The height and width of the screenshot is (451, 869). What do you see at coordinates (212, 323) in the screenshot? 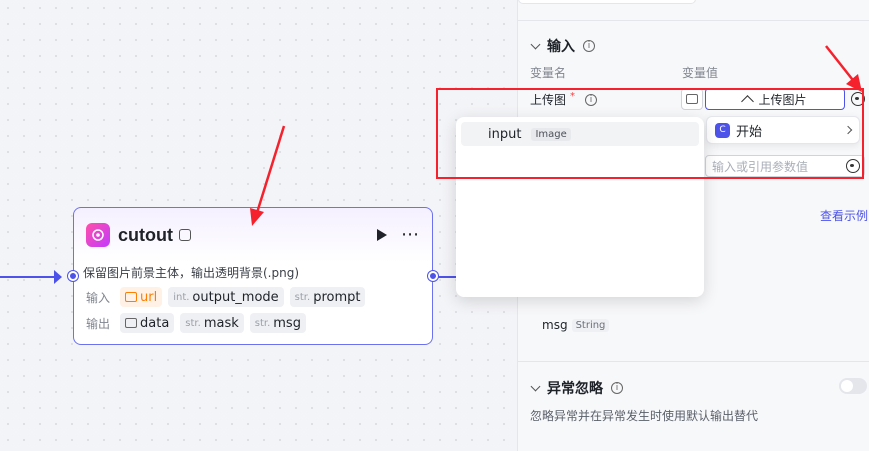
I see `output-param-tag: str. mask` at bounding box center [212, 323].